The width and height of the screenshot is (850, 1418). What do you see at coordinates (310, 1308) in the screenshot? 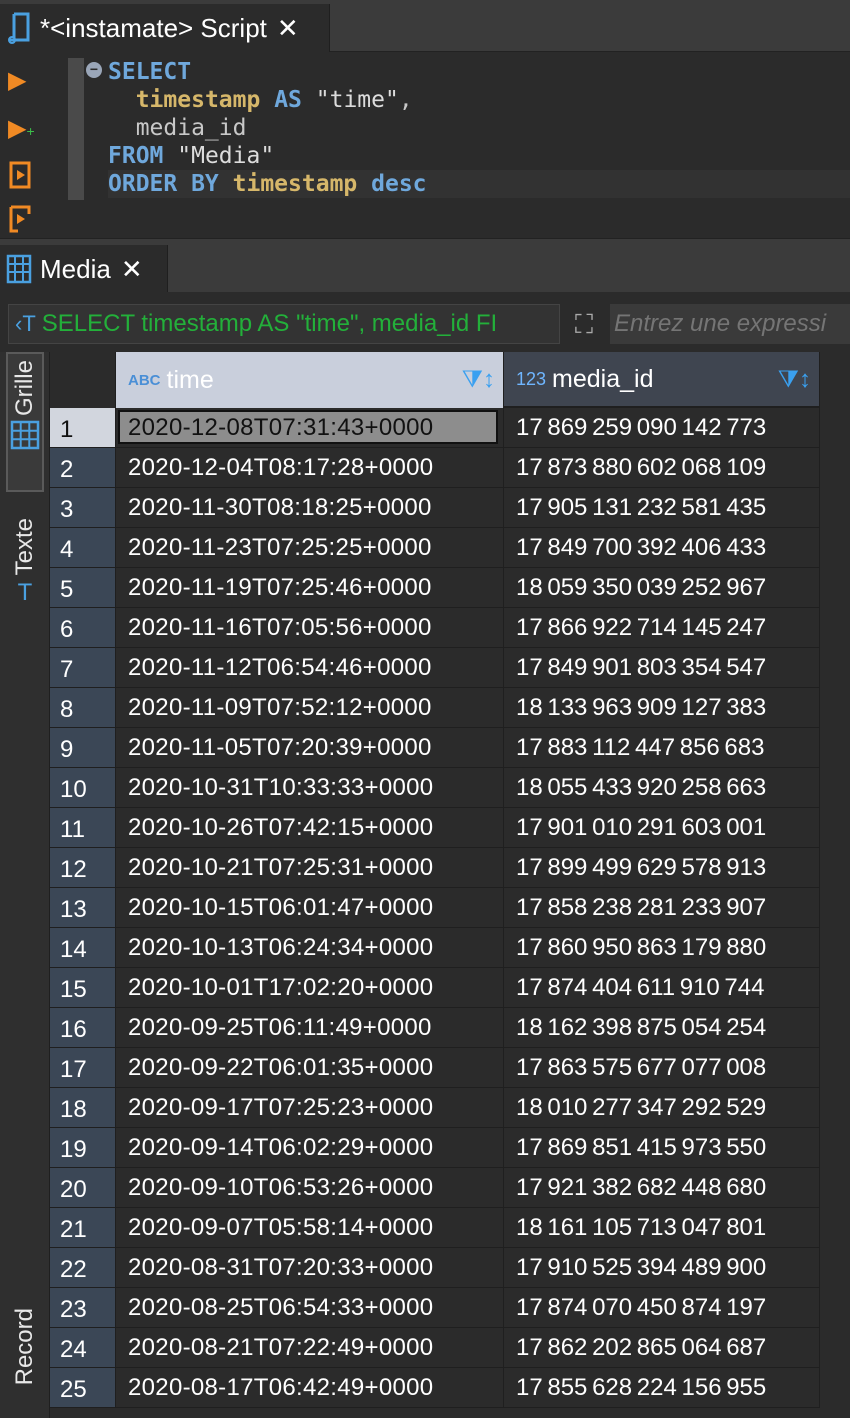
I see `cell-time: 2020-08-25T06:54:33+0000` at bounding box center [310, 1308].